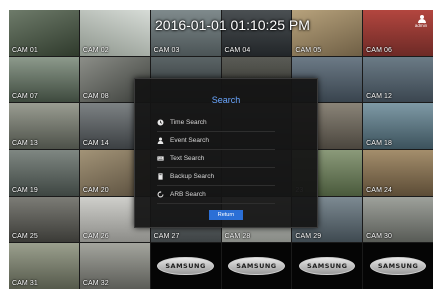  Describe the element at coordinates (379, 50) in the screenshot. I see `camera-label: CAM 06` at that location.